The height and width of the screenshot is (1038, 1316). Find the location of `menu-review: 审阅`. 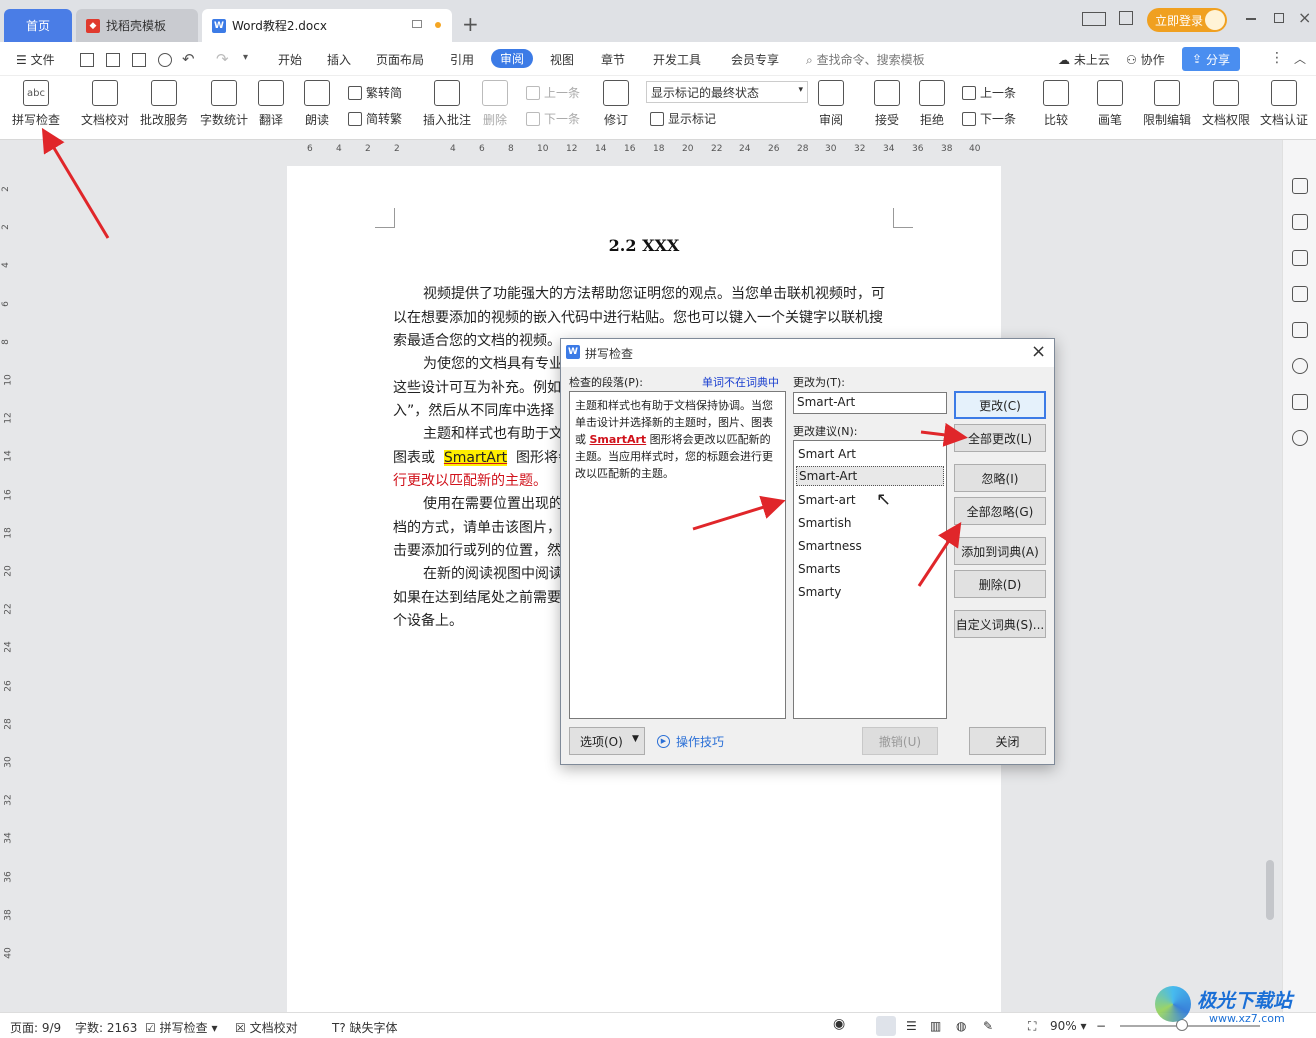

menu-review: 审阅 is located at coordinates (512, 58).